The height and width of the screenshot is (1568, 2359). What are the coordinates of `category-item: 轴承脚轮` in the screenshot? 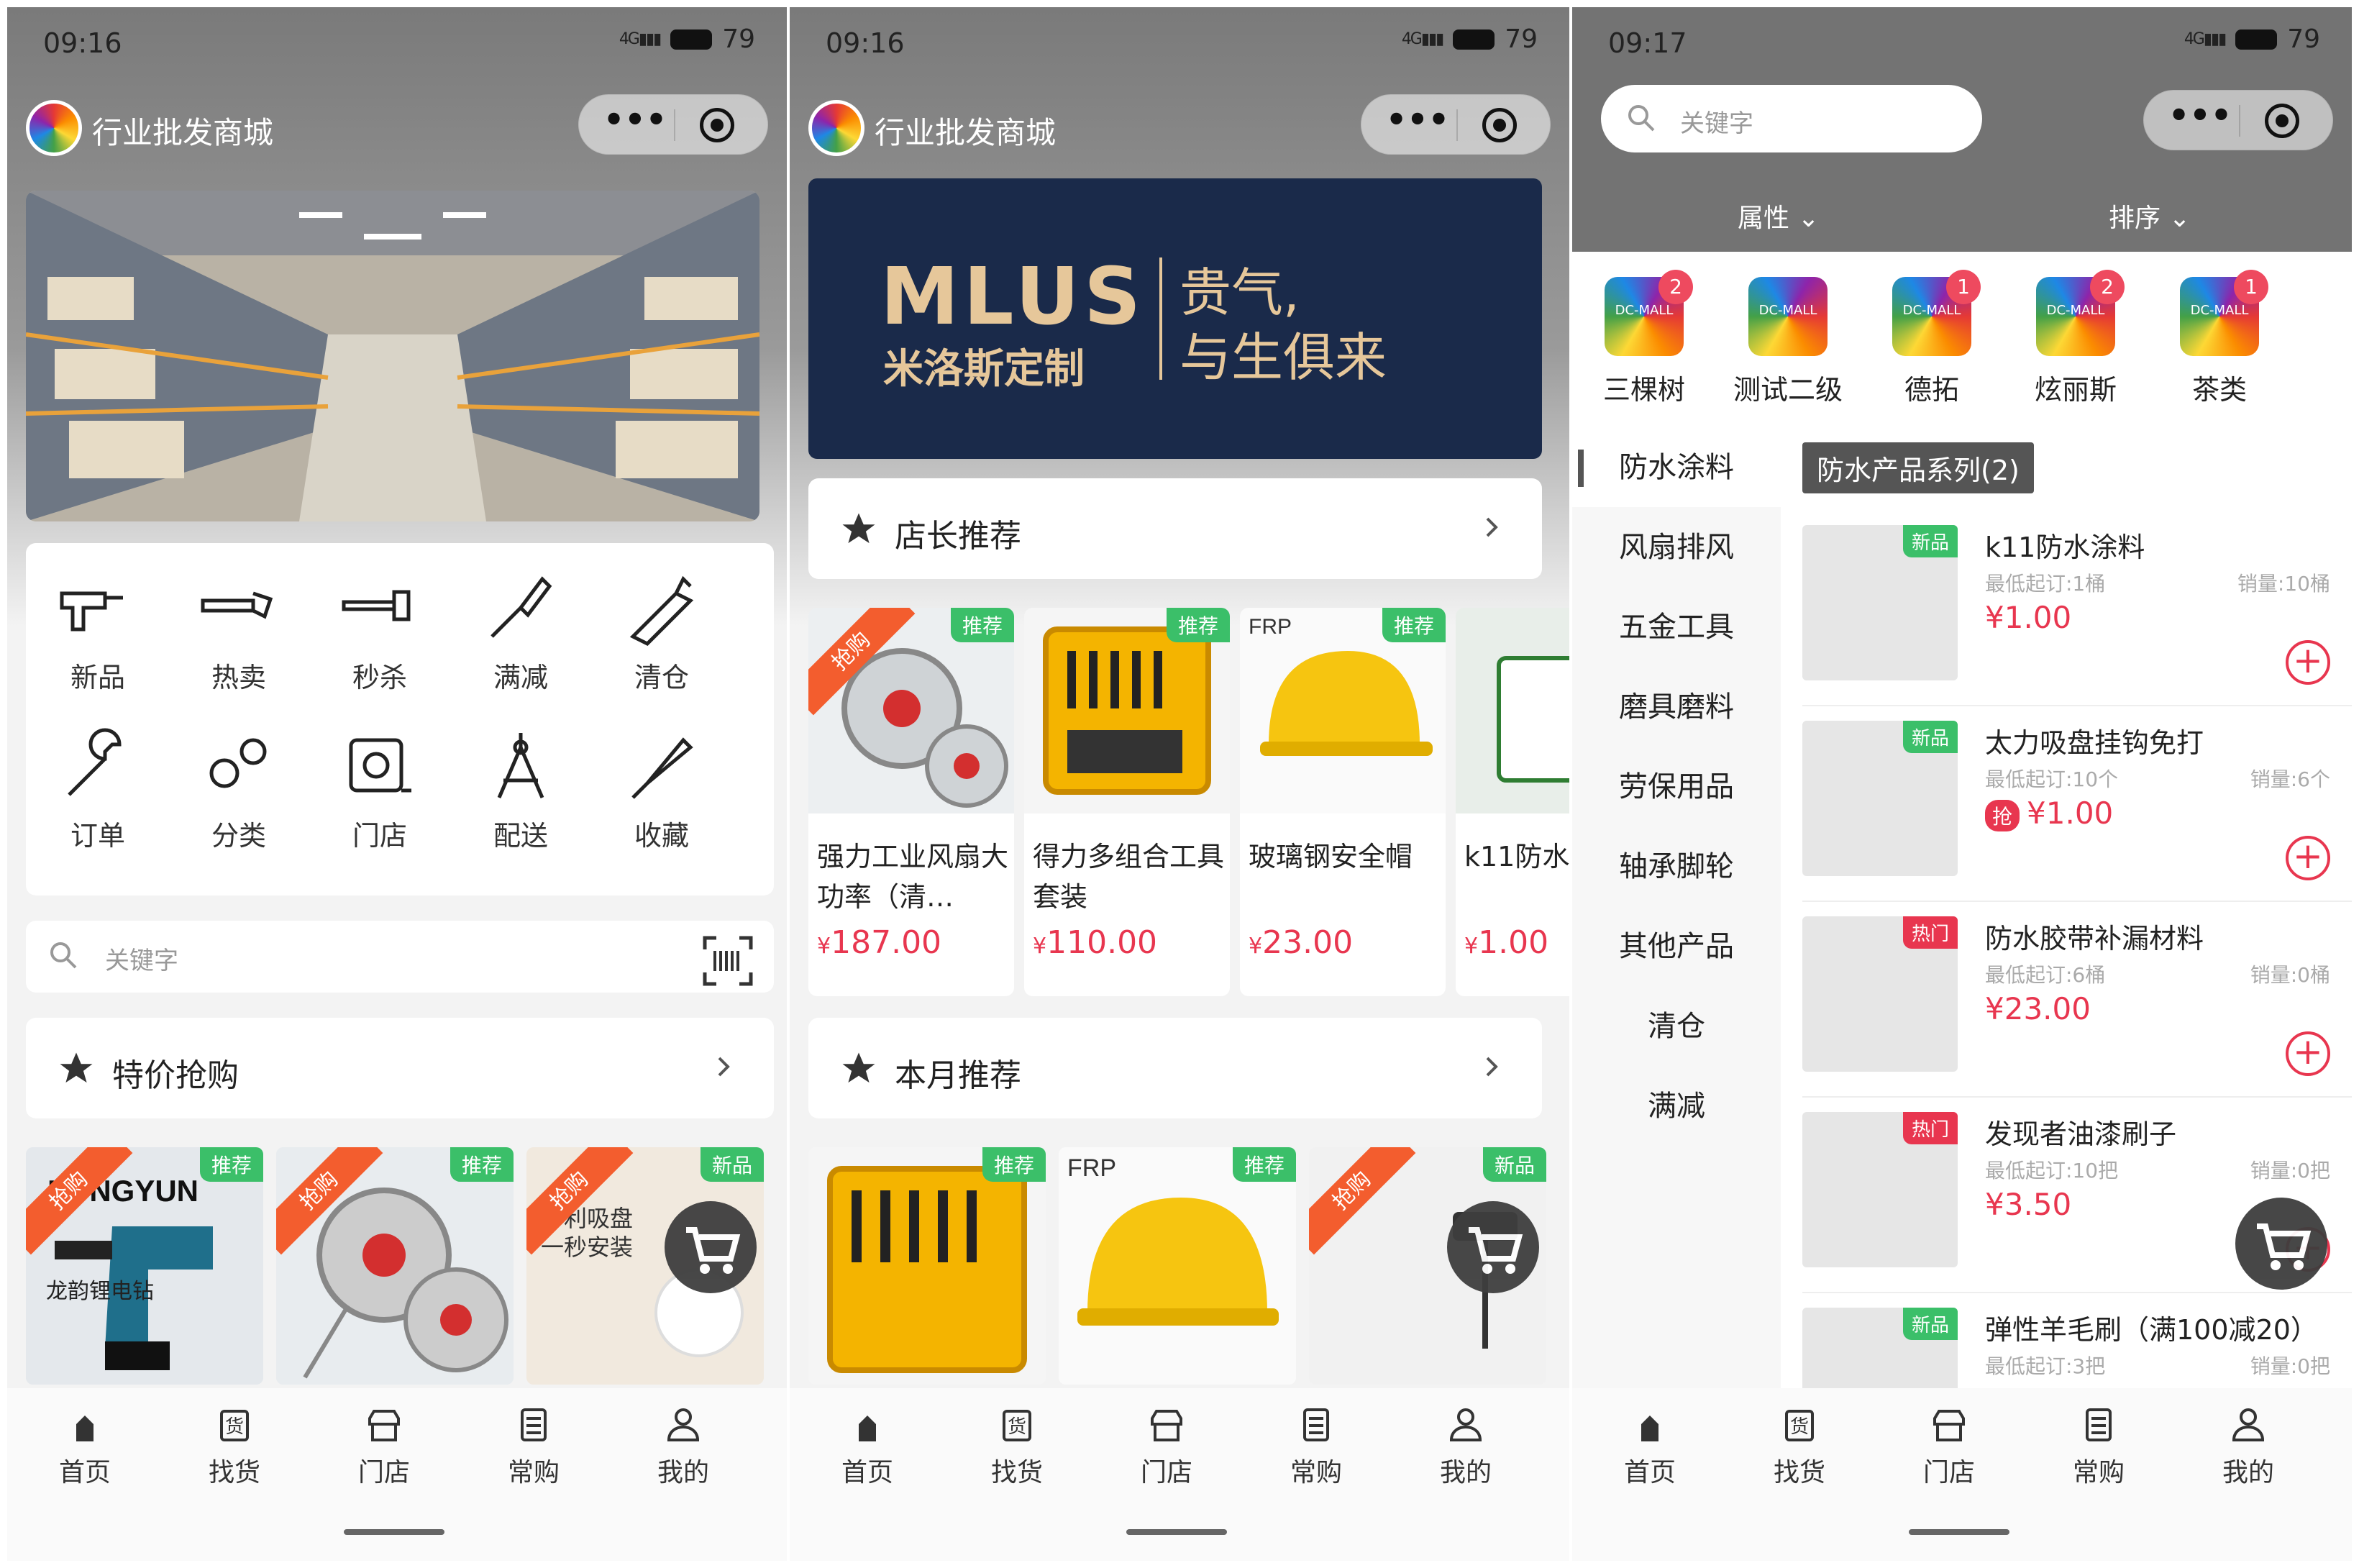 It's located at (1677, 867).